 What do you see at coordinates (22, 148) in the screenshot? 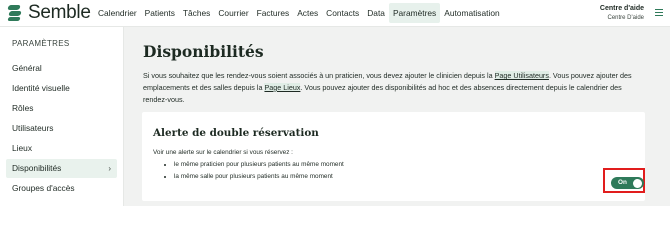
I see `sidebar-item-label: Lieux` at bounding box center [22, 148].